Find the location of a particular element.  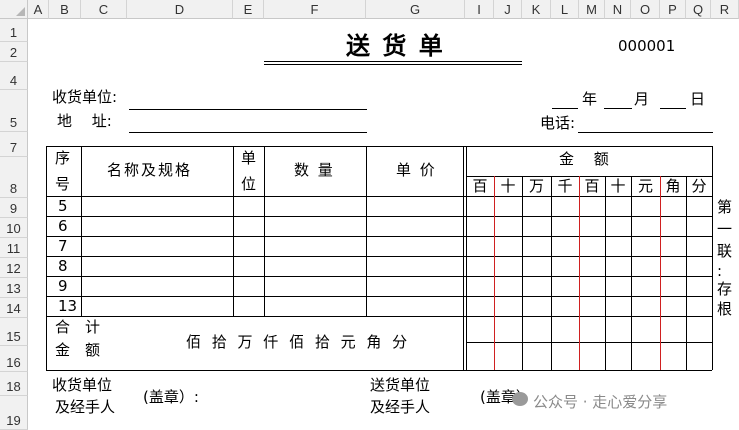

receiver-sign-top: 收货单位 is located at coordinates (82, 385).